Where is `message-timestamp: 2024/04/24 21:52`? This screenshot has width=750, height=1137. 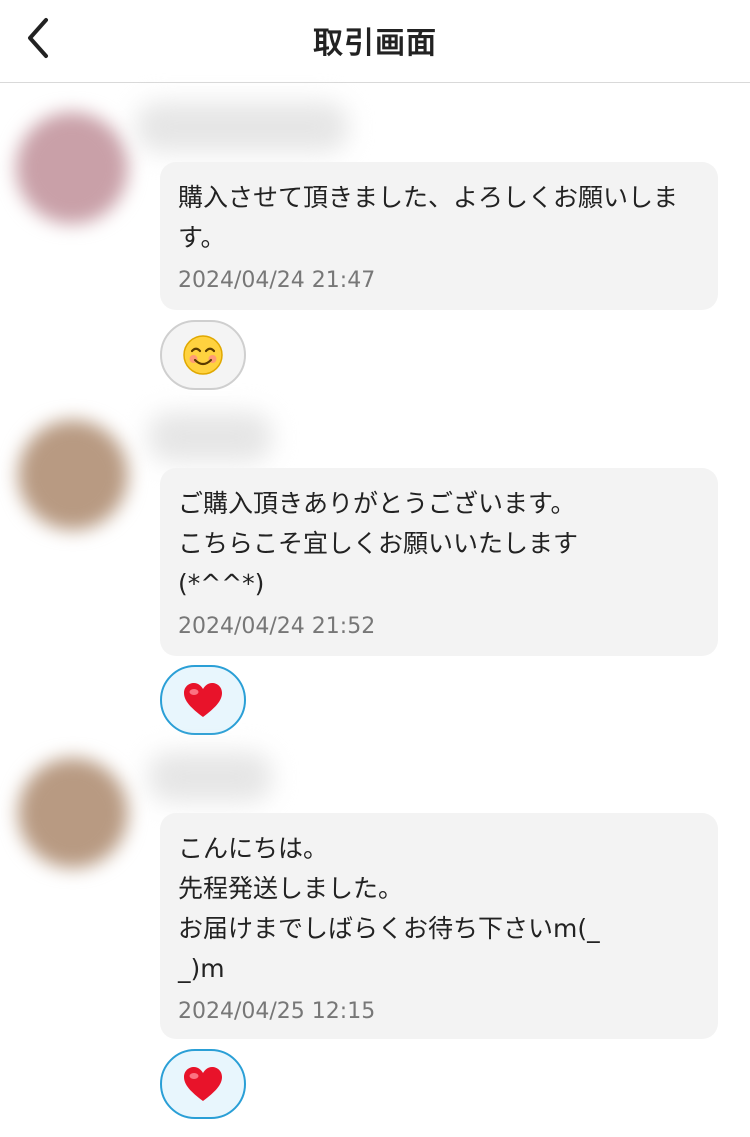 message-timestamp: 2024/04/24 21:52 is located at coordinates (277, 626).